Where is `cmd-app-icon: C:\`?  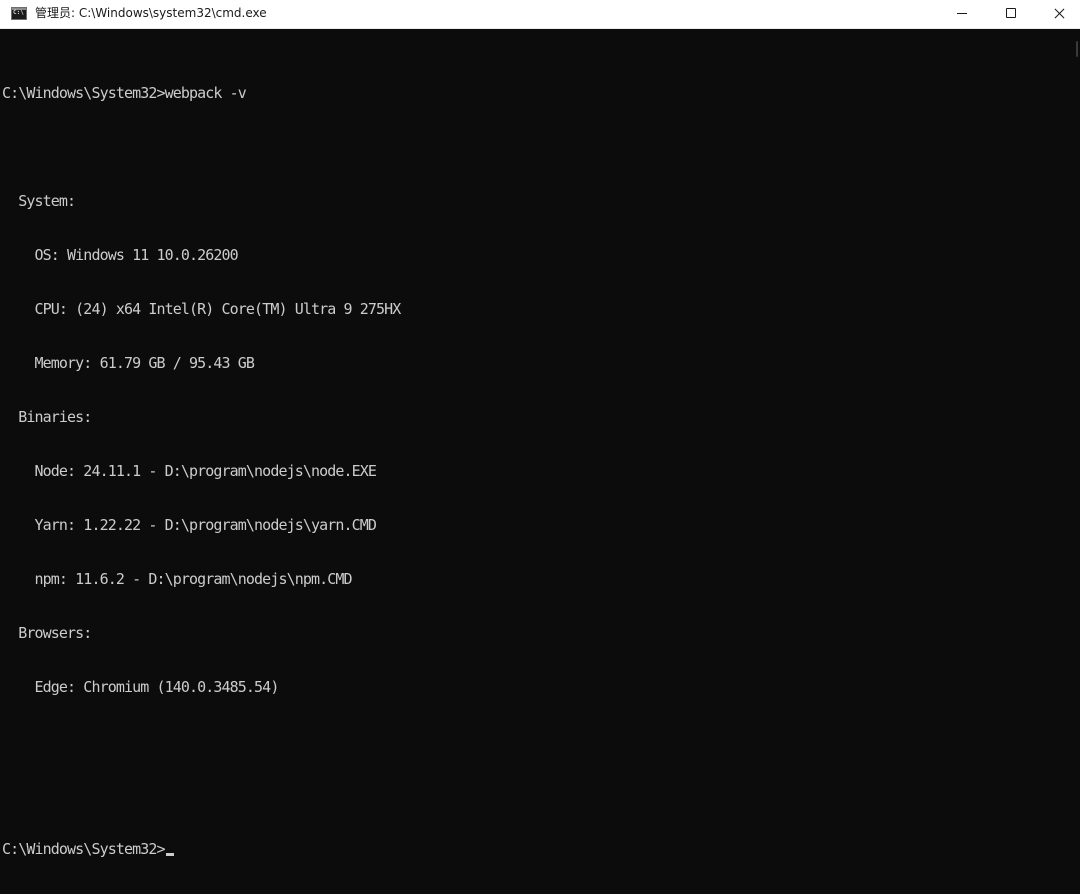 cmd-app-icon: C:\ is located at coordinates (19, 13).